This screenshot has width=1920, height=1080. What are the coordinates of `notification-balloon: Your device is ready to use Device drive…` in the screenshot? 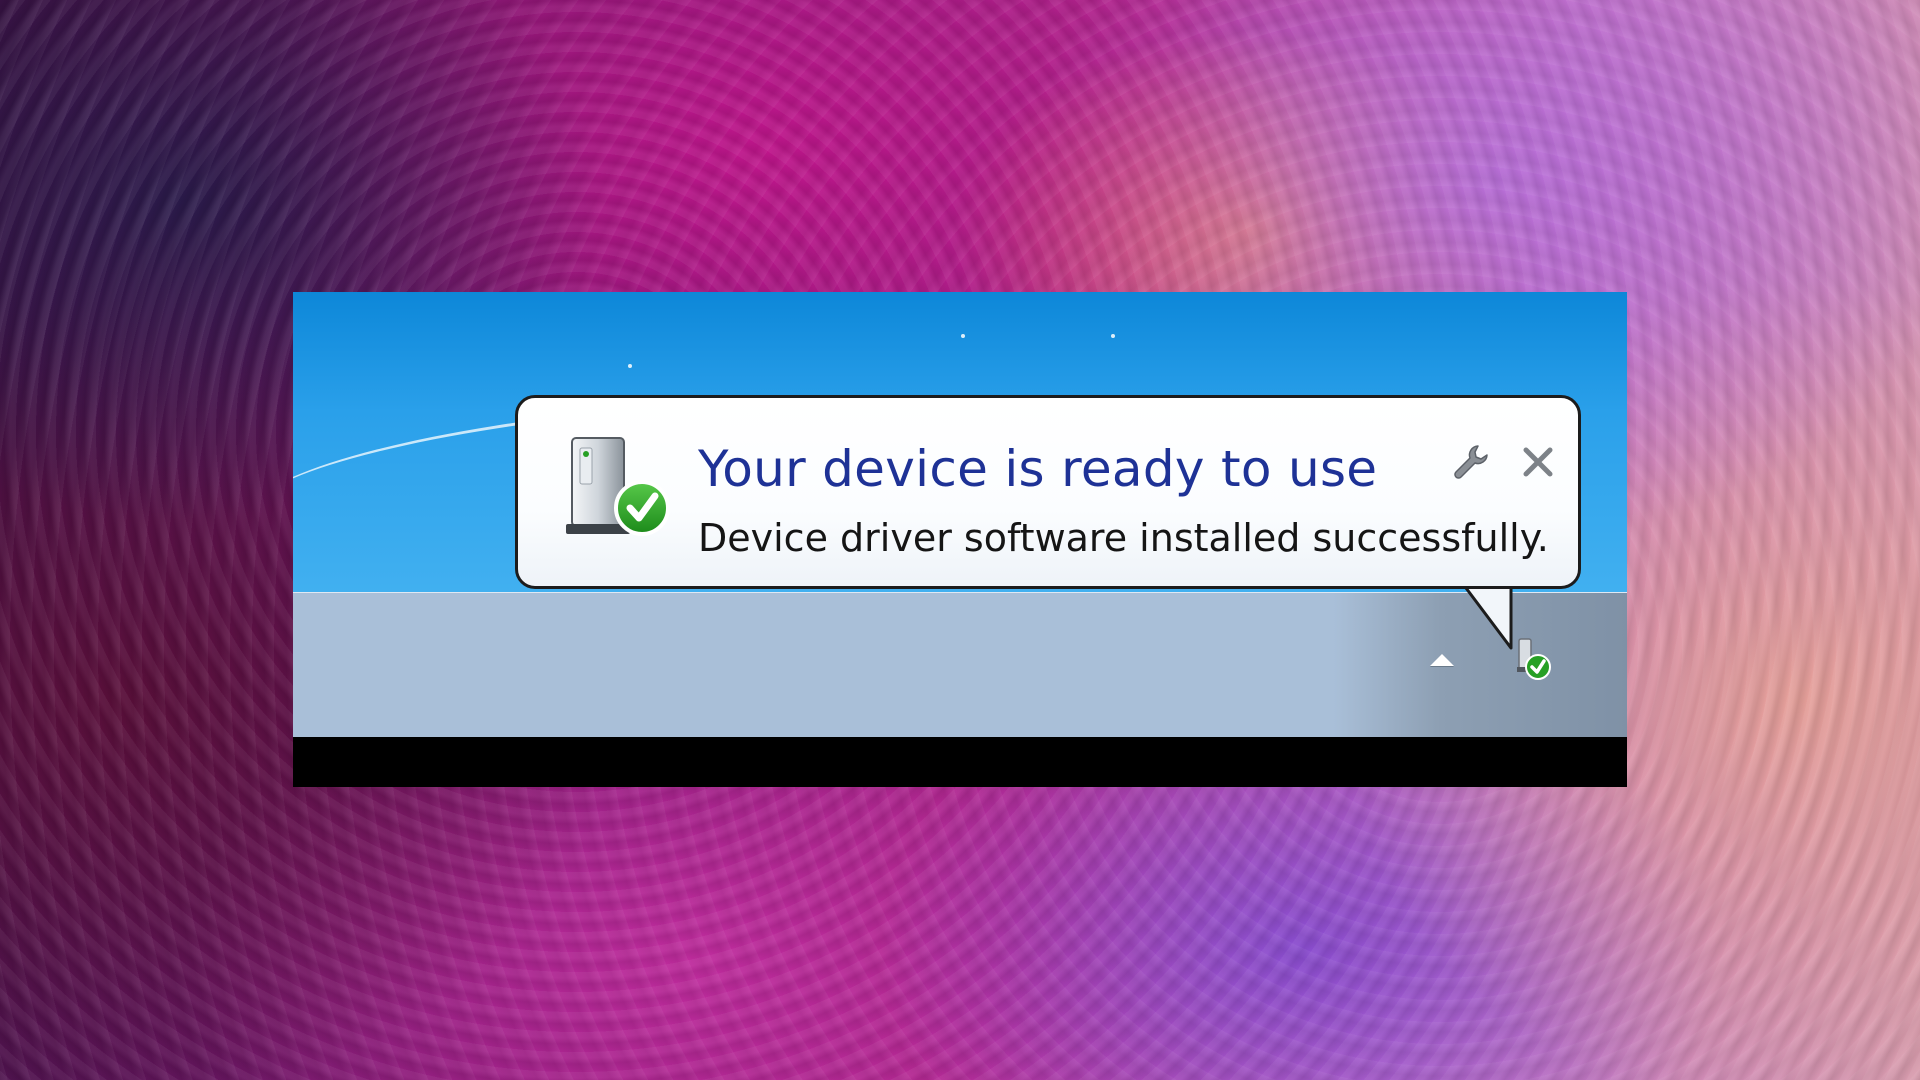 It's located at (1048, 492).